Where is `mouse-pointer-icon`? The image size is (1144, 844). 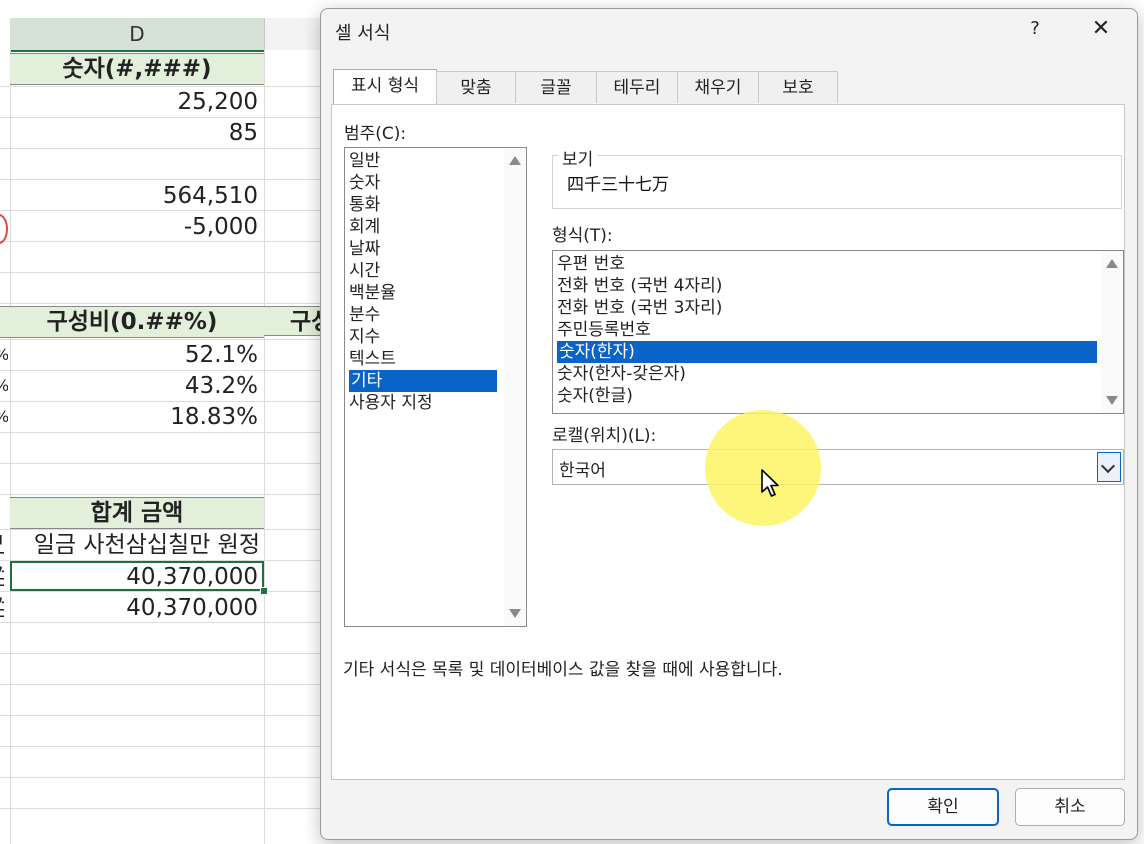
mouse-pointer-icon is located at coordinates (770, 483).